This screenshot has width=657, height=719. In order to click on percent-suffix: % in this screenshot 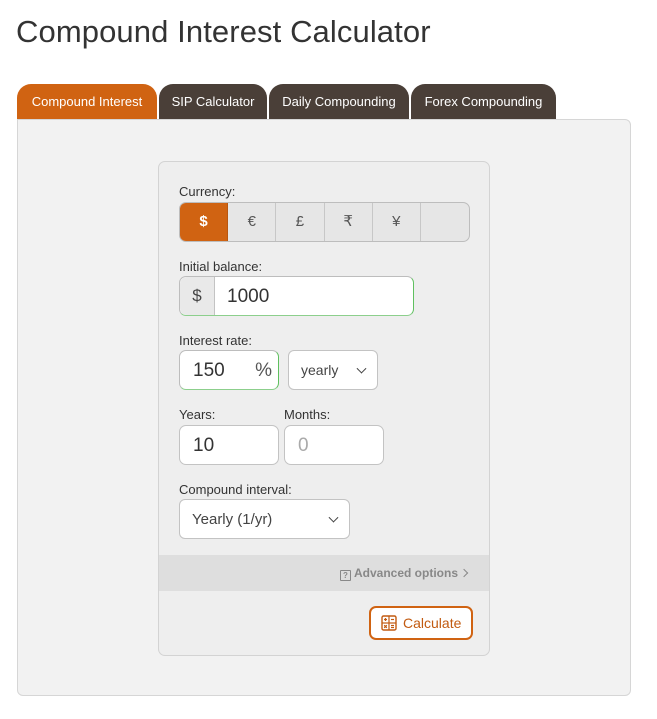, I will do `click(263, 370)`.